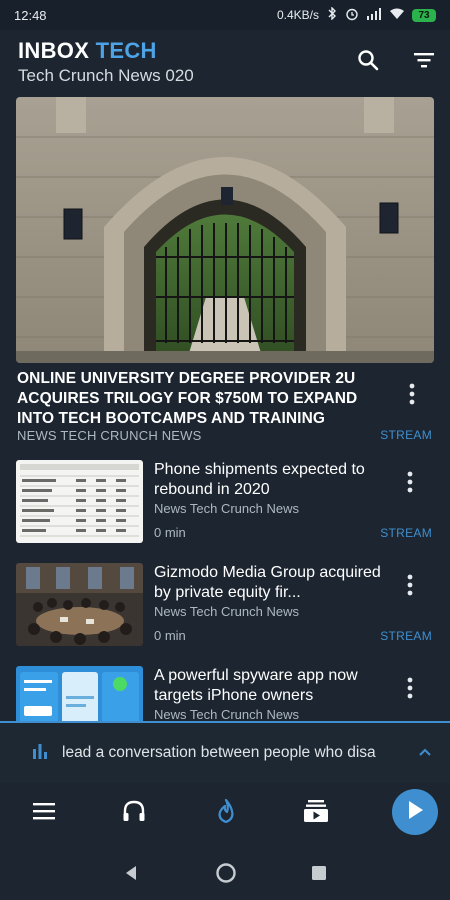  I want to click on back-icon, so click(131, 873).